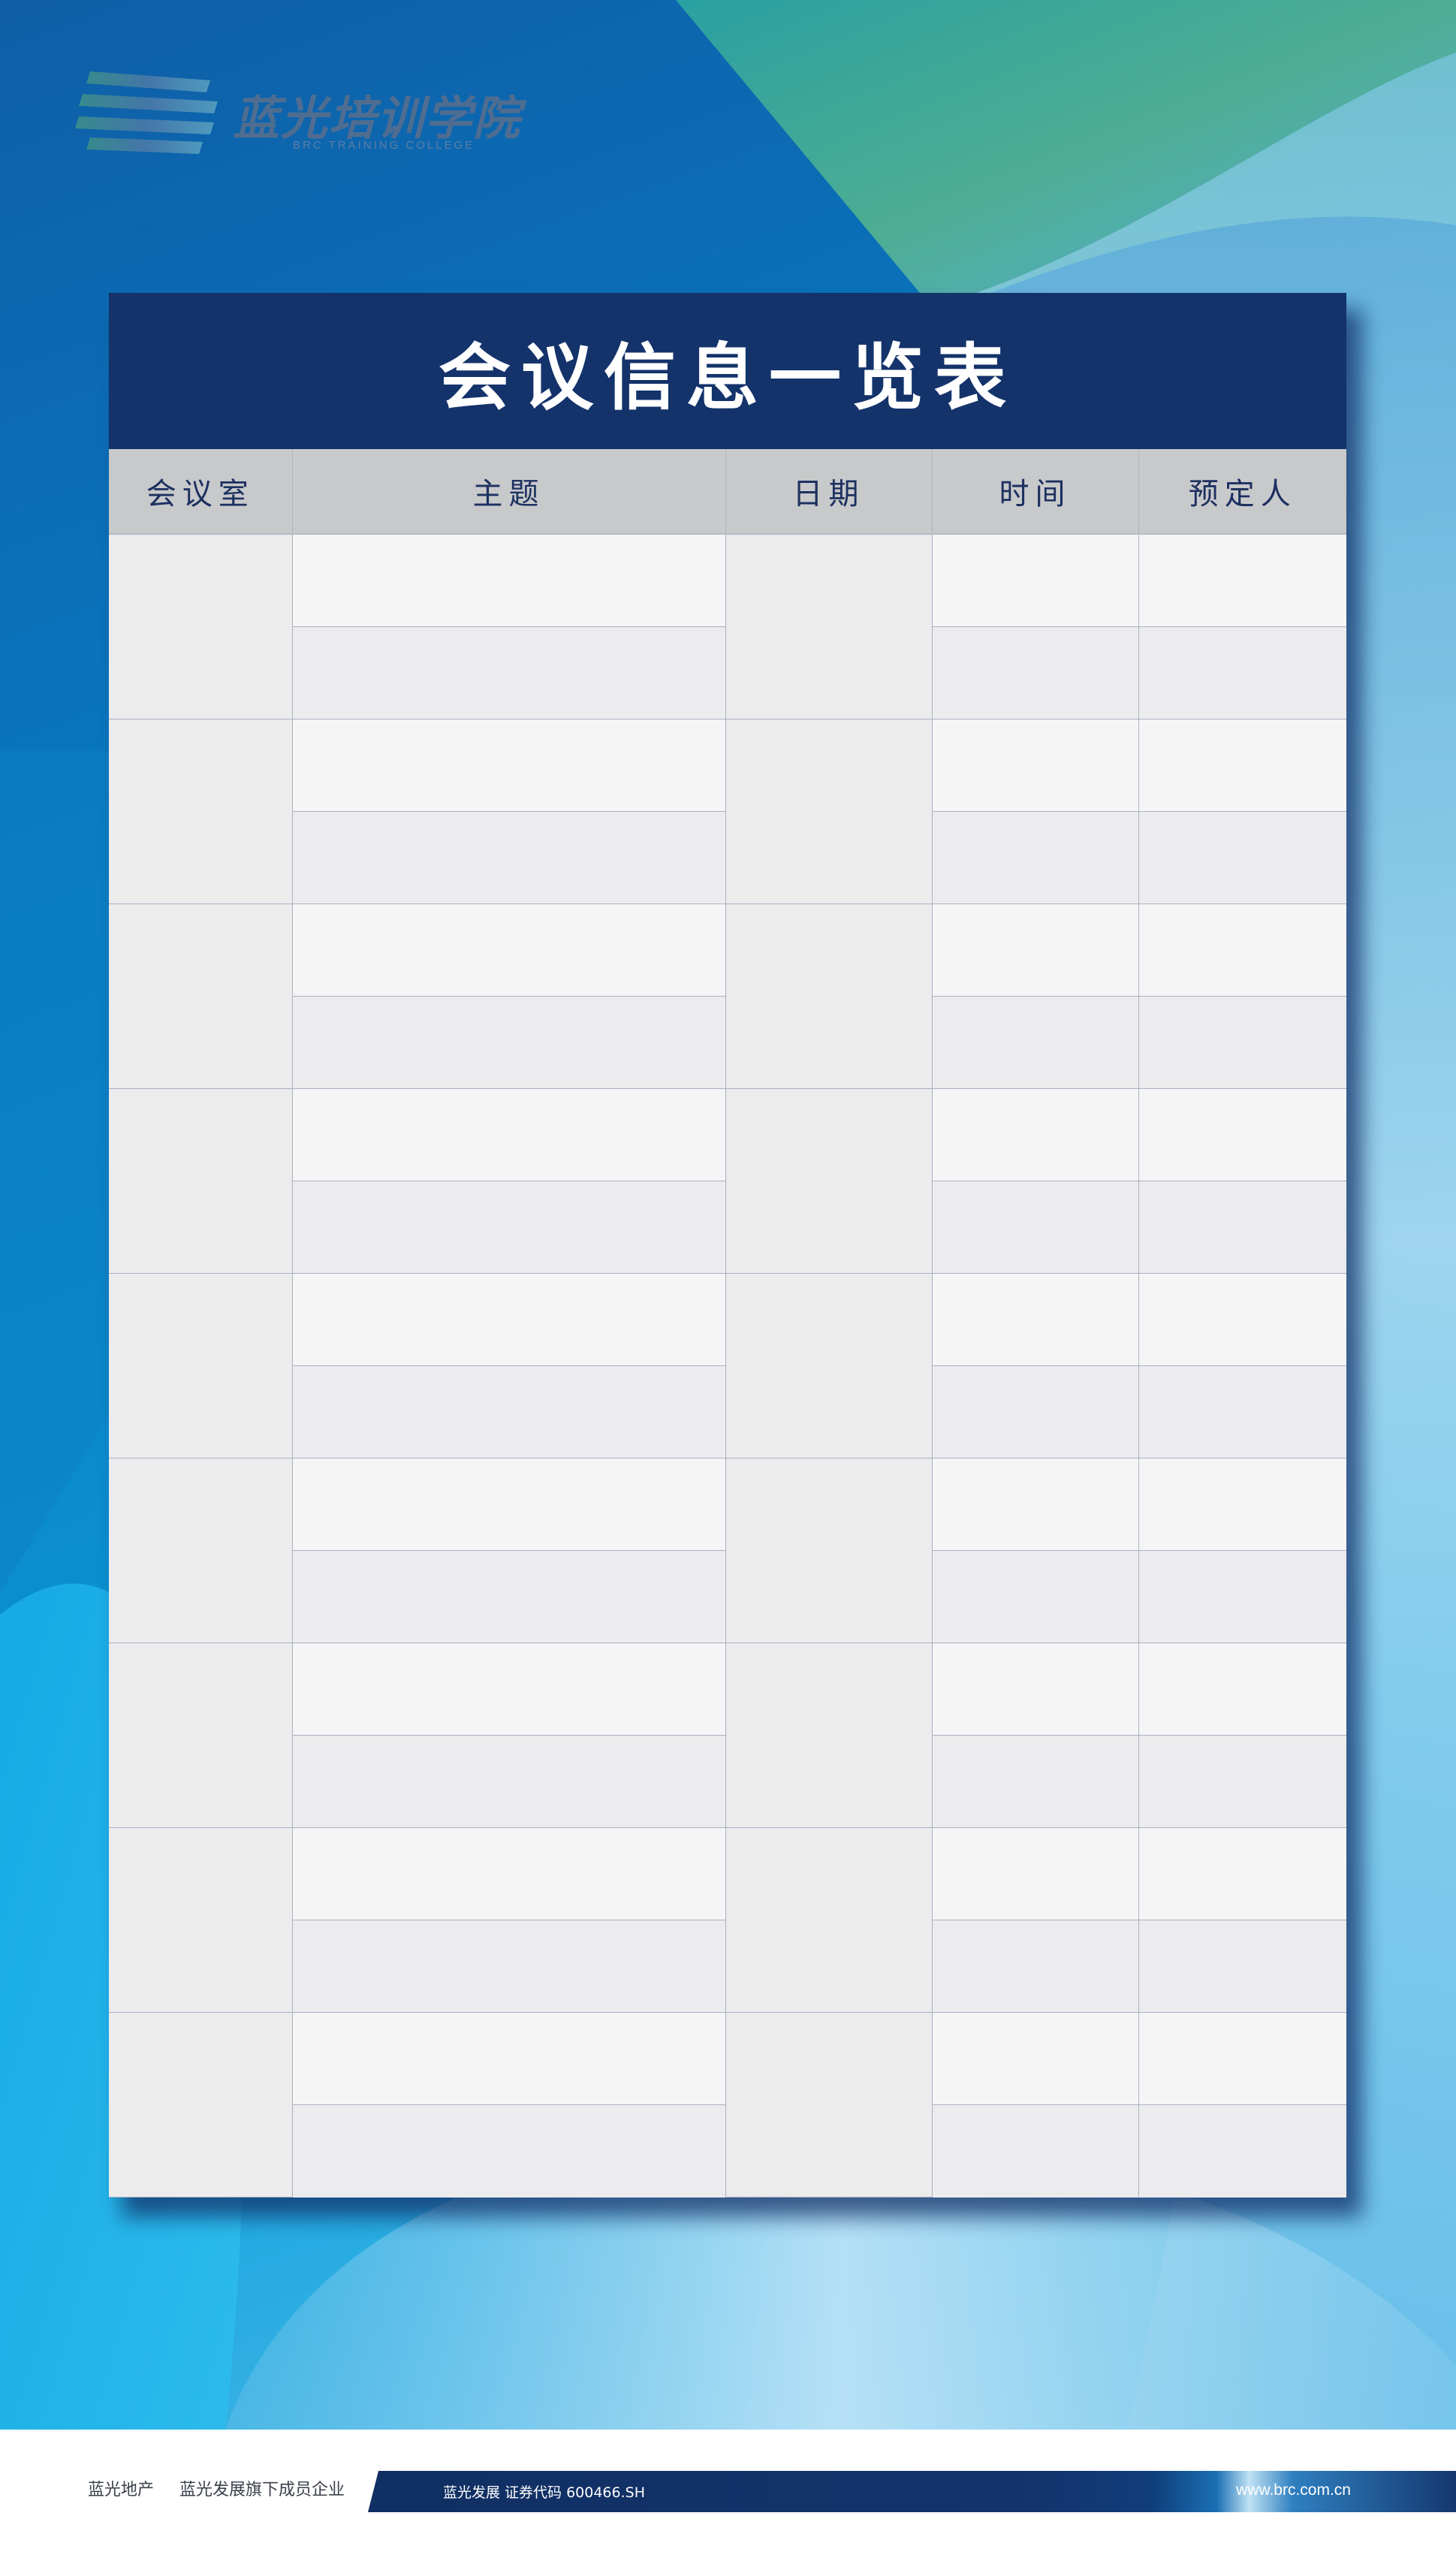 This screenshot has height=2555, width=1456. Describe the element at coordinates (1034, 492) in the screenshot. I see `column-header-time: 时间` at that location.